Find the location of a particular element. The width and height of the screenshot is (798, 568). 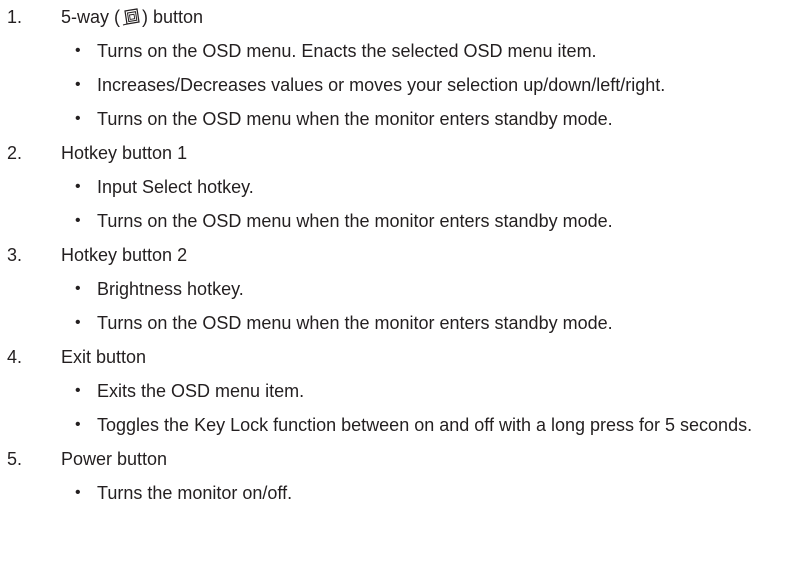

item-title: 5-way ( ) button is located at coordinates (132, 18).